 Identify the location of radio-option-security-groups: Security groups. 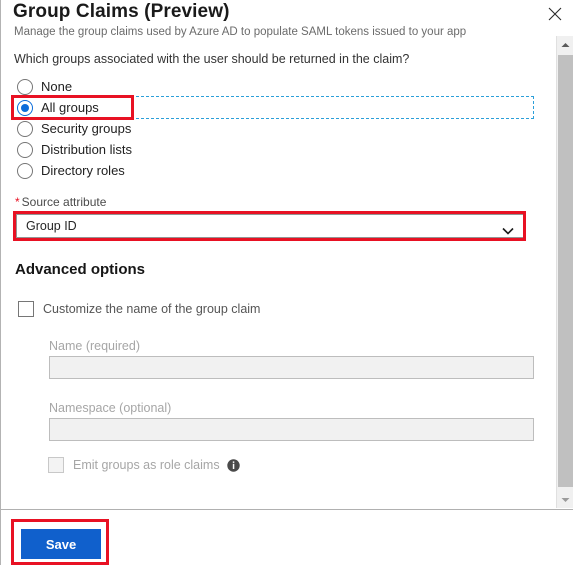
(271, 128).